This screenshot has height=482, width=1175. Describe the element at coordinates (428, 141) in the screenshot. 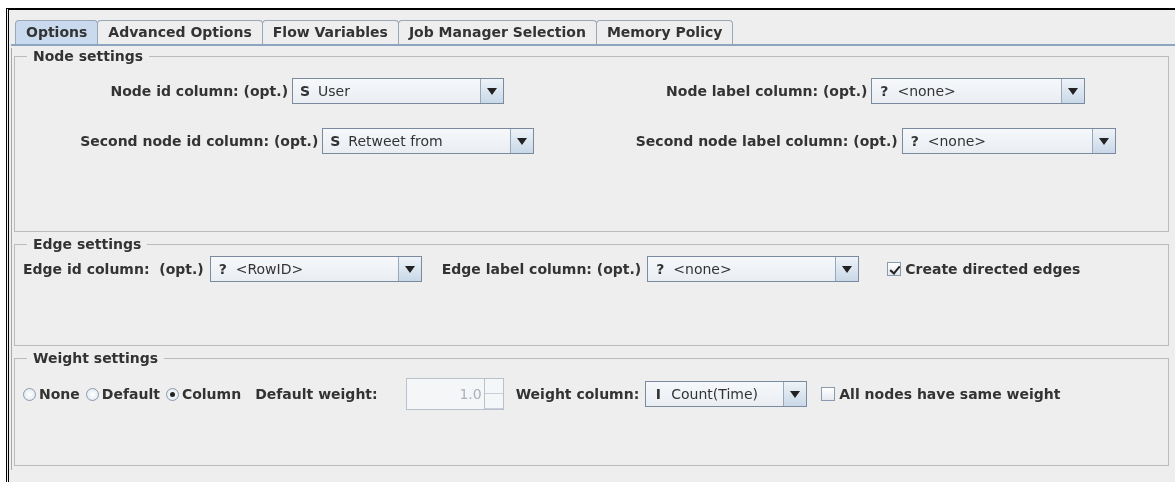

I see `column-dropdown: S Retweet from` at that location.